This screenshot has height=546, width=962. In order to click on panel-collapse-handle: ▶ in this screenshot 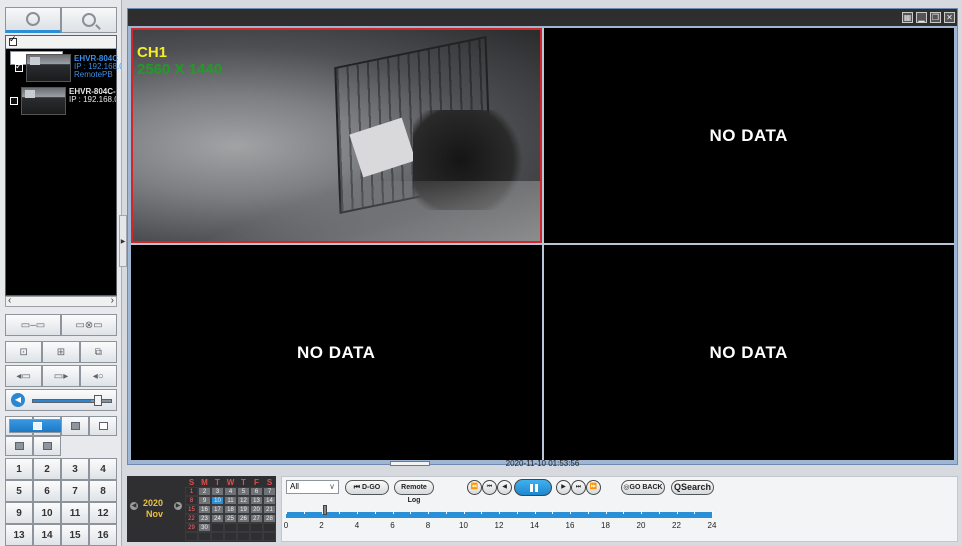, I will do `click(123, 241)`.